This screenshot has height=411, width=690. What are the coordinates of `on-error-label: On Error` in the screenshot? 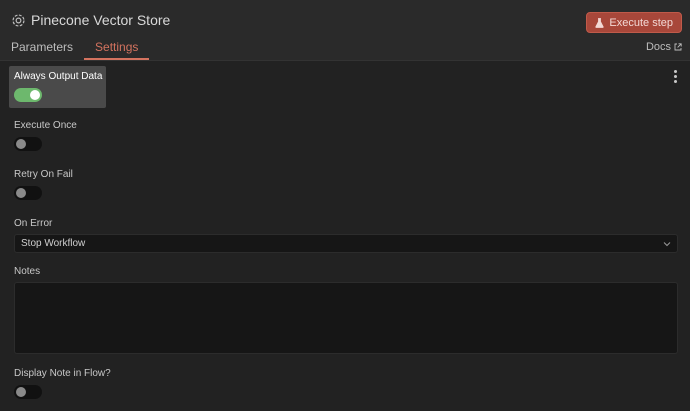 It's located at (33, 223).